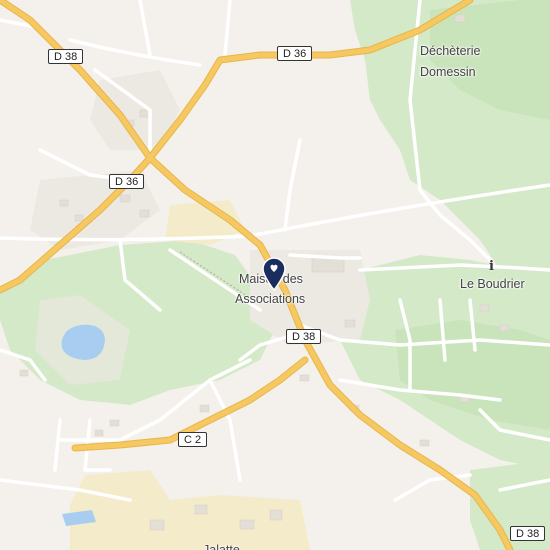 Image resolution: width=550 pixels, height=550 pixels. I want to click on place-label-associations: Associations, so click(270, 299).